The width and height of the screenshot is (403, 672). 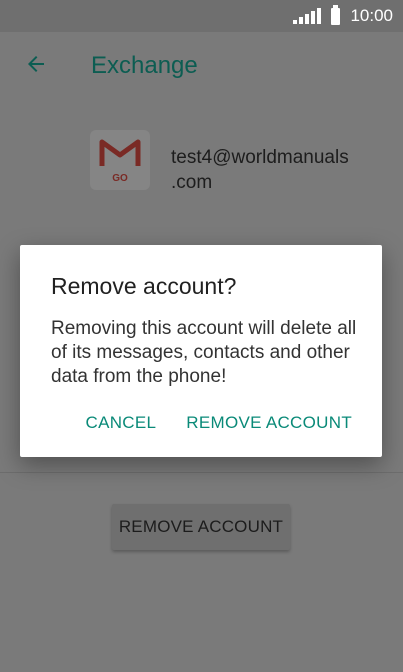 I want to click on confirm-remove-account-button: REMOVE ACCOUNT, so click(x=269, y=423).